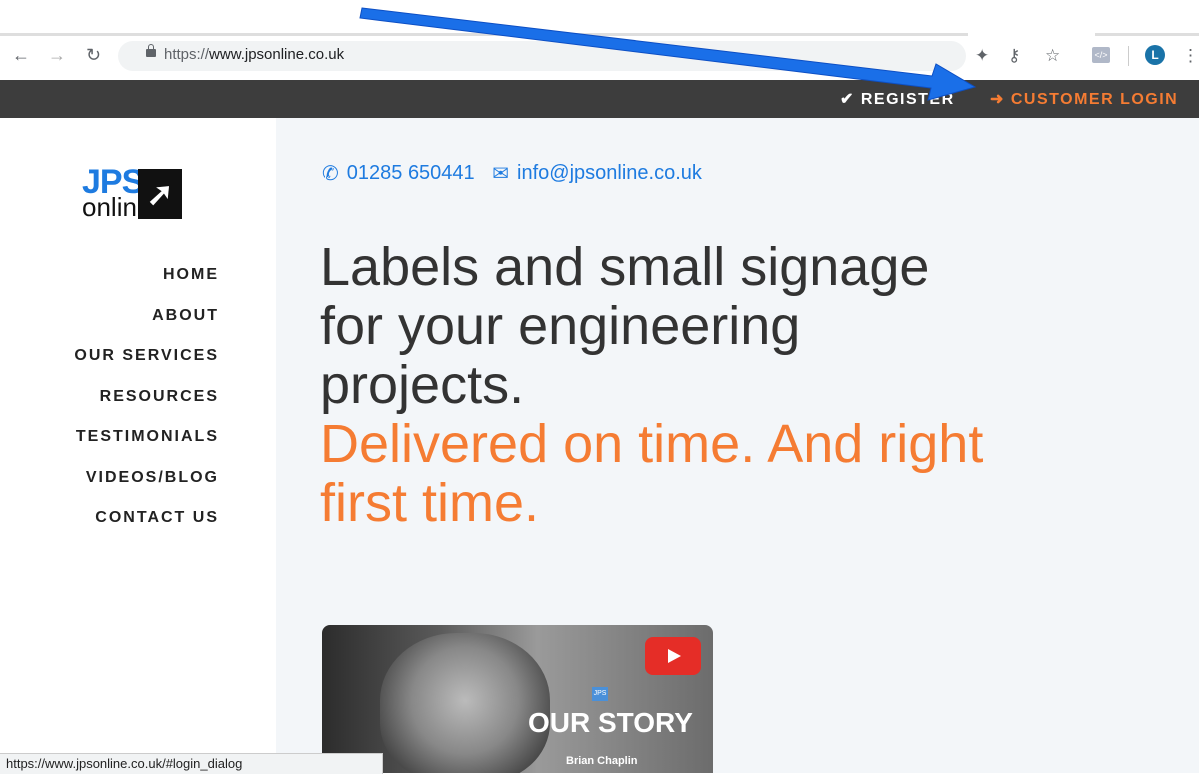 The image size is (1199, 774). I want to click on lock-icon, so click(151, 50).